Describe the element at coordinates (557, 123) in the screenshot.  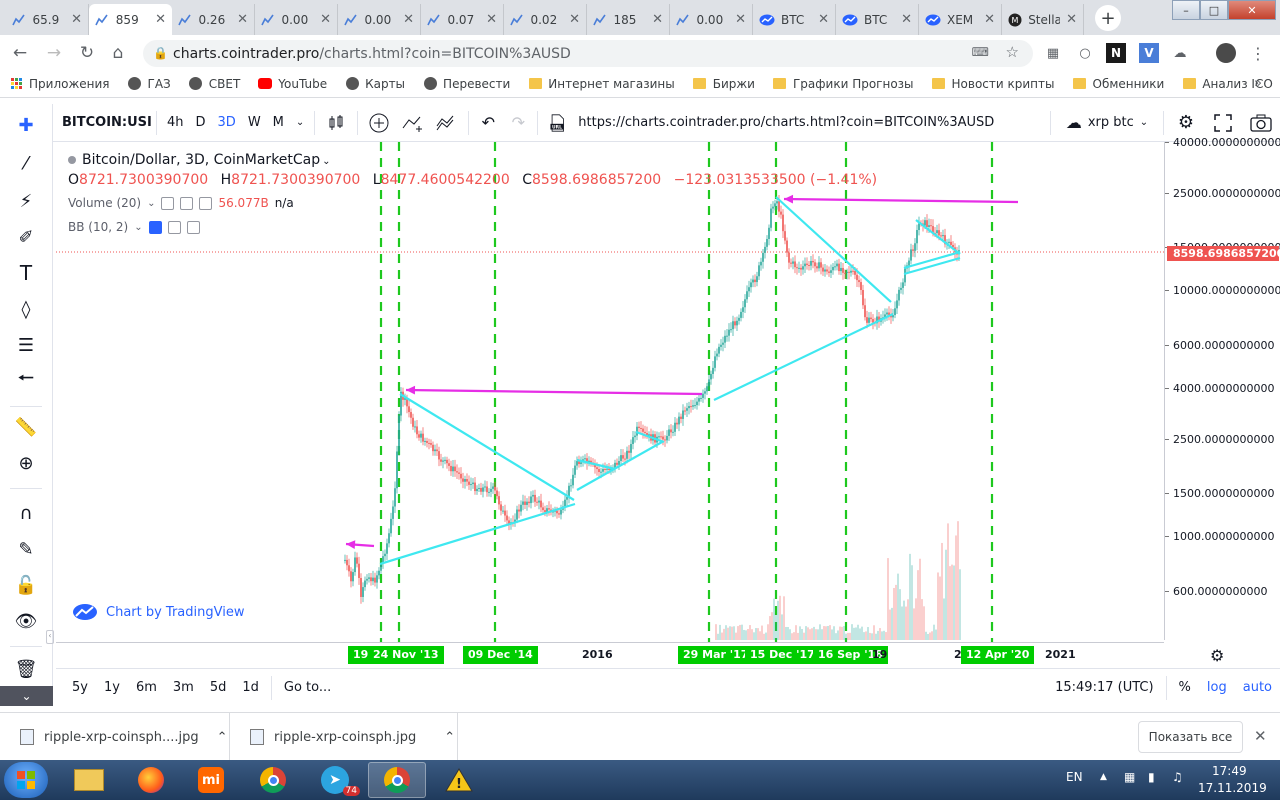
I see `url-icon: URL` at that location.